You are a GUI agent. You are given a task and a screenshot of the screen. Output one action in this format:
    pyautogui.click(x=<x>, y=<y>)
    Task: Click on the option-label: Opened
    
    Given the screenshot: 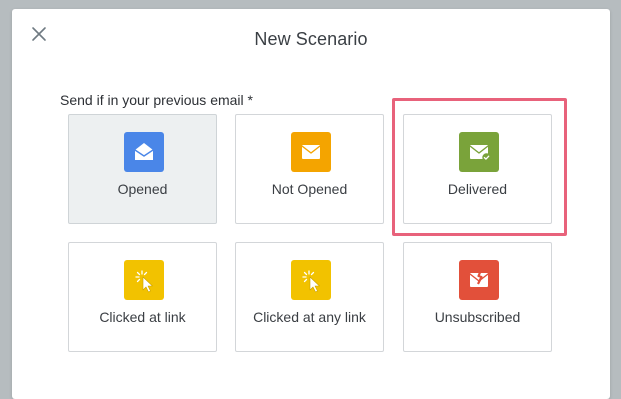 What is the action you would take?
    pyautogui.click(x=142, y=189)
    